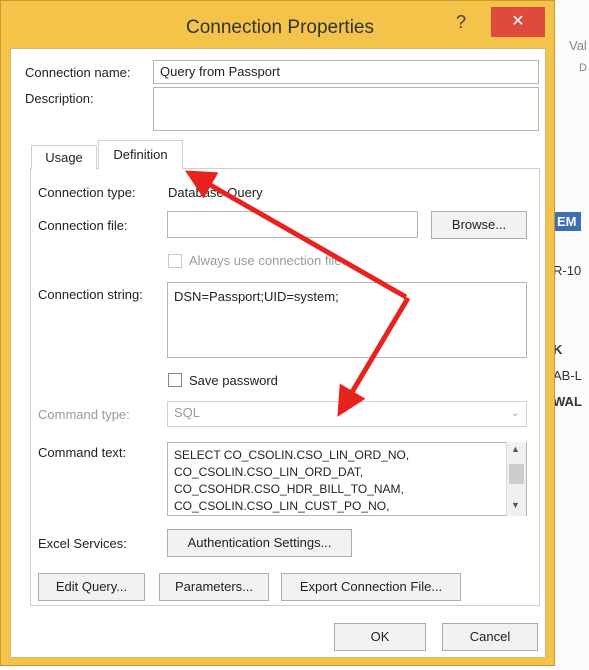  What do you see at coordinates (296, 235) in the screenshot?
I see `arrow-to-definition-tab-icon` at bounding box center [296, 235].